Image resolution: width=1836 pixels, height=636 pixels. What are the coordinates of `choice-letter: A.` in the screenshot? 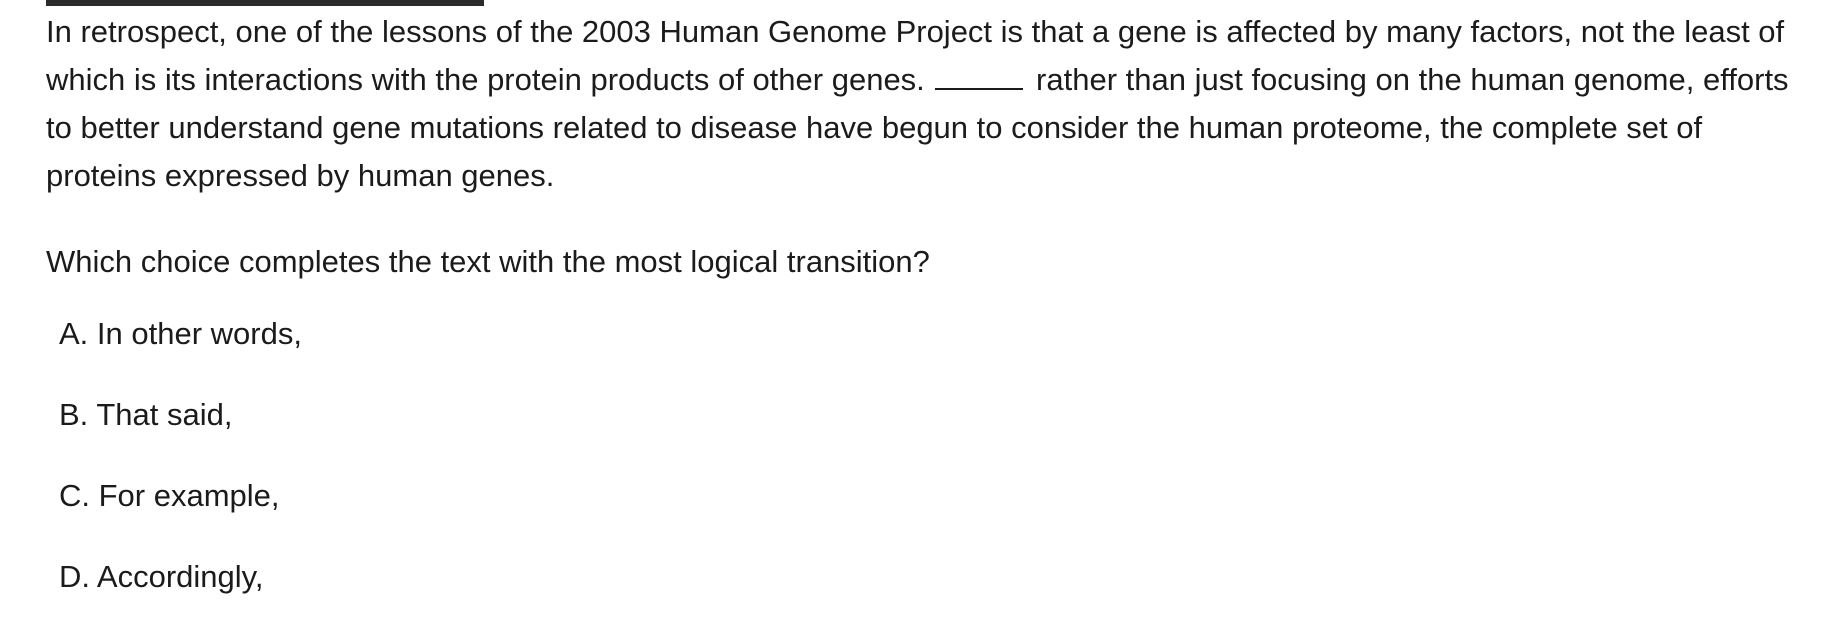 It's located at (74, 333).